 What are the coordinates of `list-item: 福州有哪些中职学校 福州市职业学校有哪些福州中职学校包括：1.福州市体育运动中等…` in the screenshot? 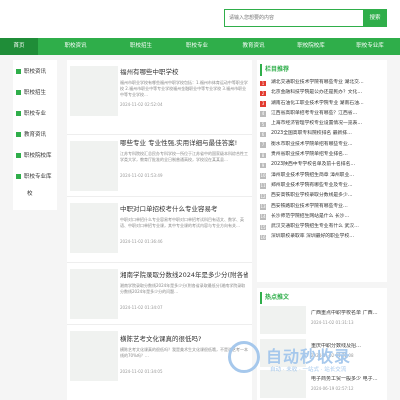 It's located at (159, 97).